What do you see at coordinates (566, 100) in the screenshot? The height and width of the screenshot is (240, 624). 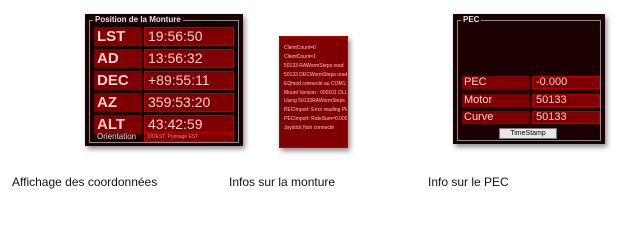 I see `motor-value: 50133` at bounding box center [566, 100].